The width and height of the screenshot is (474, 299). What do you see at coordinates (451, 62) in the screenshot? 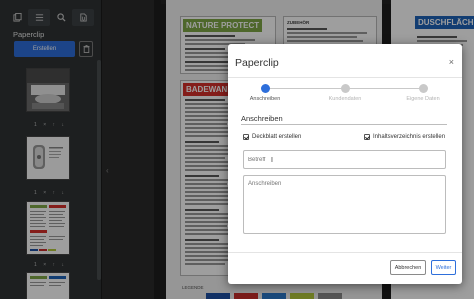
I see `close-icon: ×` at bounding box center [451, 62].